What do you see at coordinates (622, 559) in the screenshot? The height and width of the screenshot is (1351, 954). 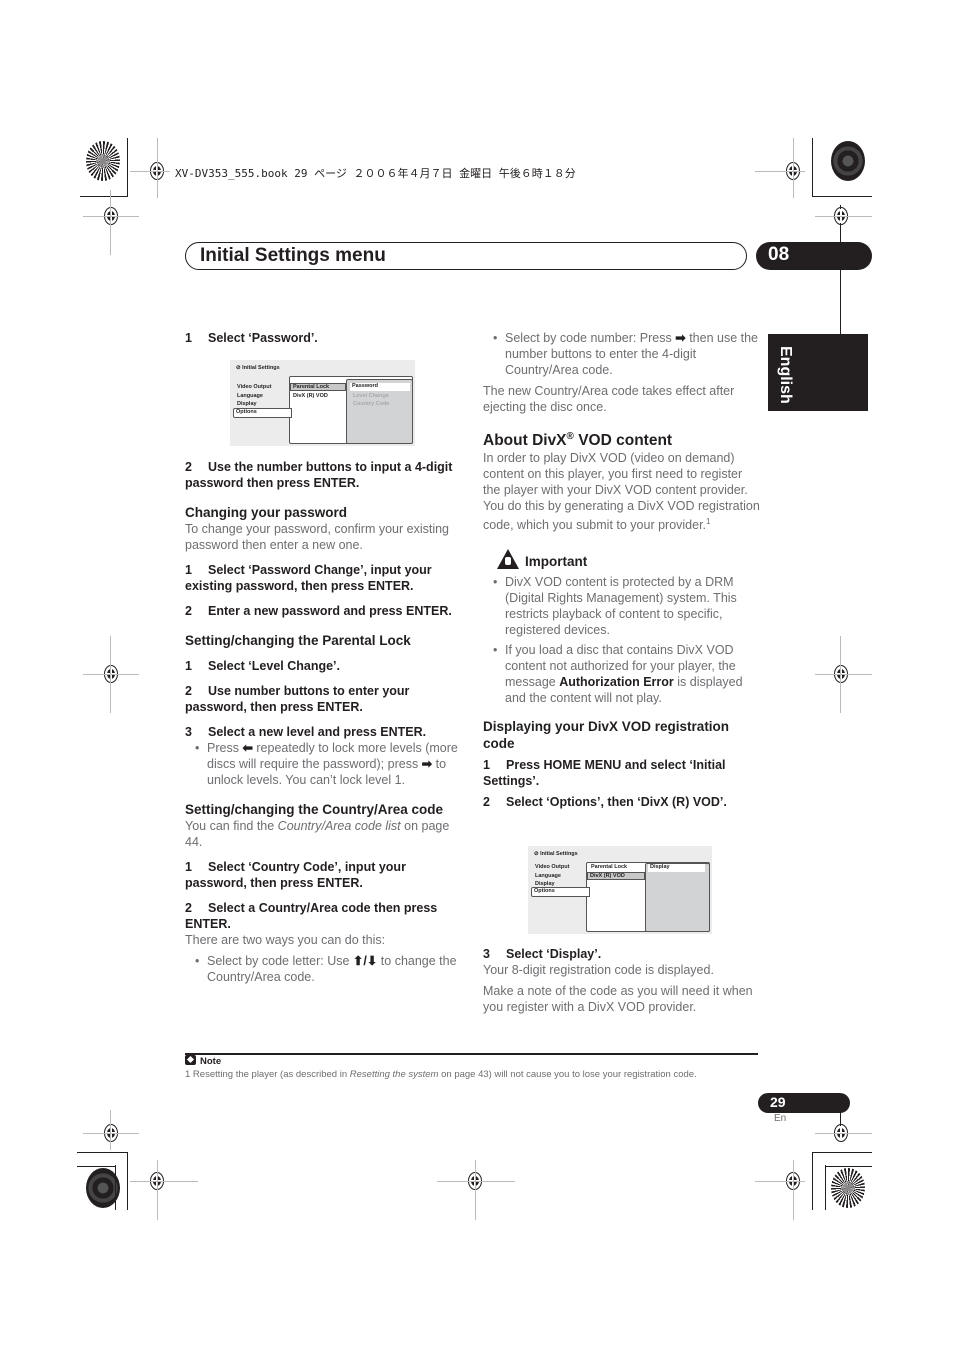 I see `important-heading: Important` at bounding box center [622, 559].